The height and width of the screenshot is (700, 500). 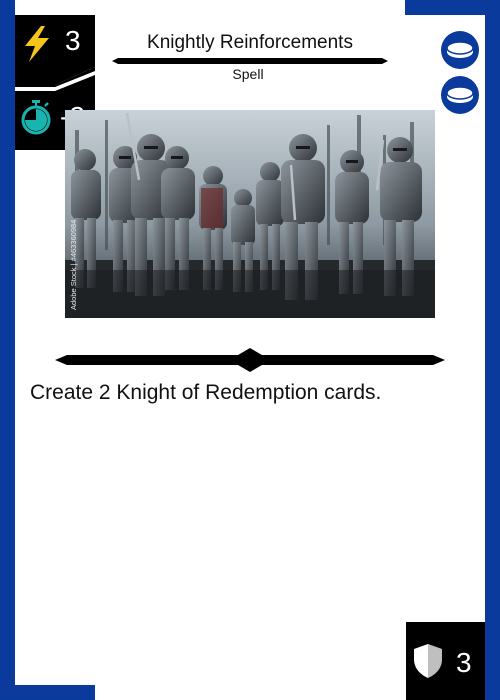 I want to click on card-frame-top-right, so click(x=452, y=7).